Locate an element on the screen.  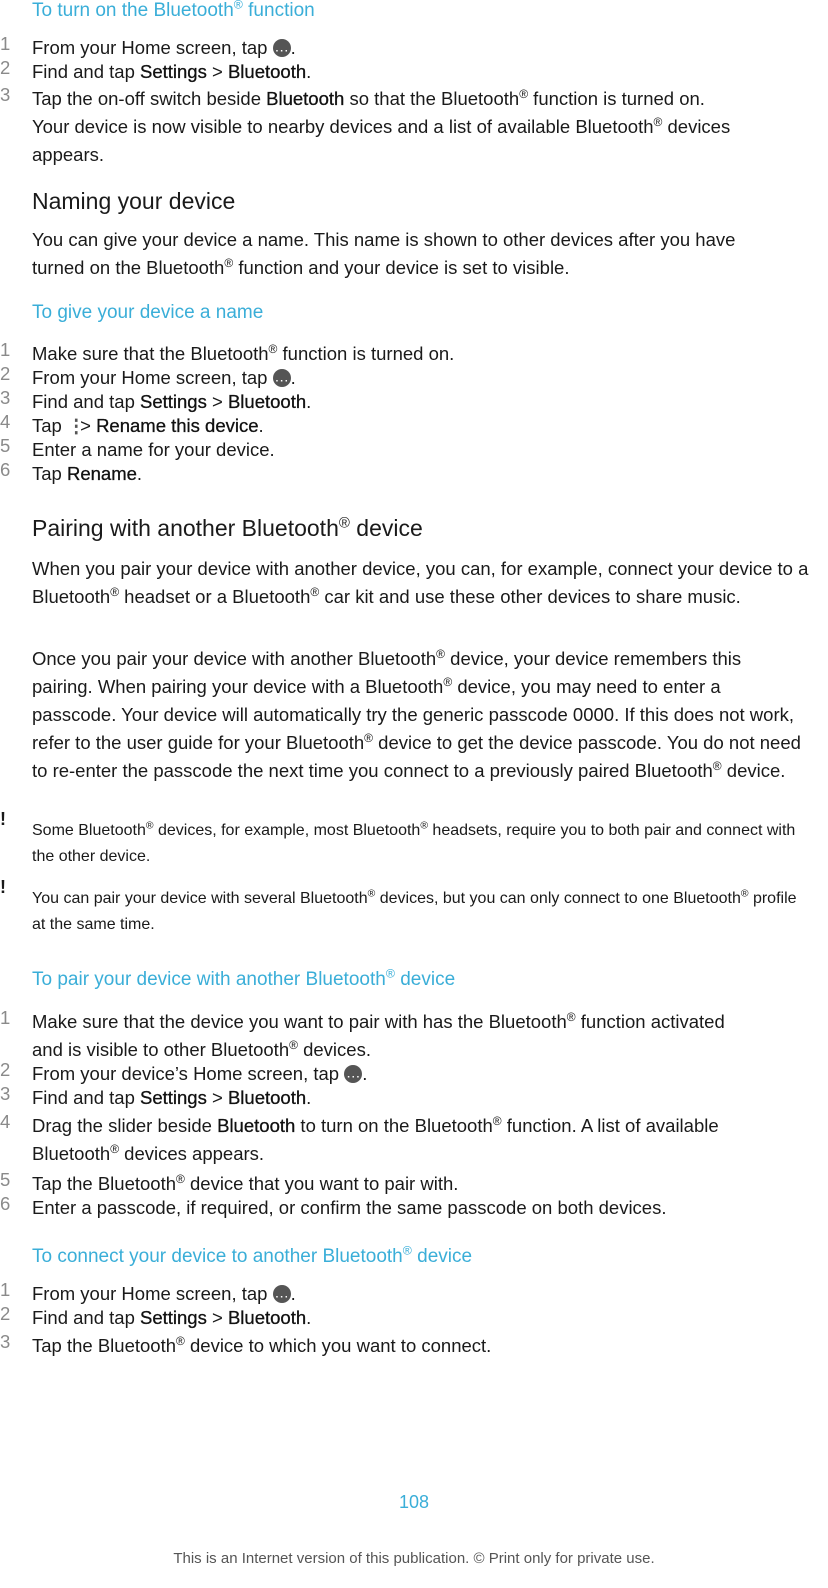
turn-on-bluetooth-heading: To turn on the Bluetooth® function is located at coordinates (173, 10).